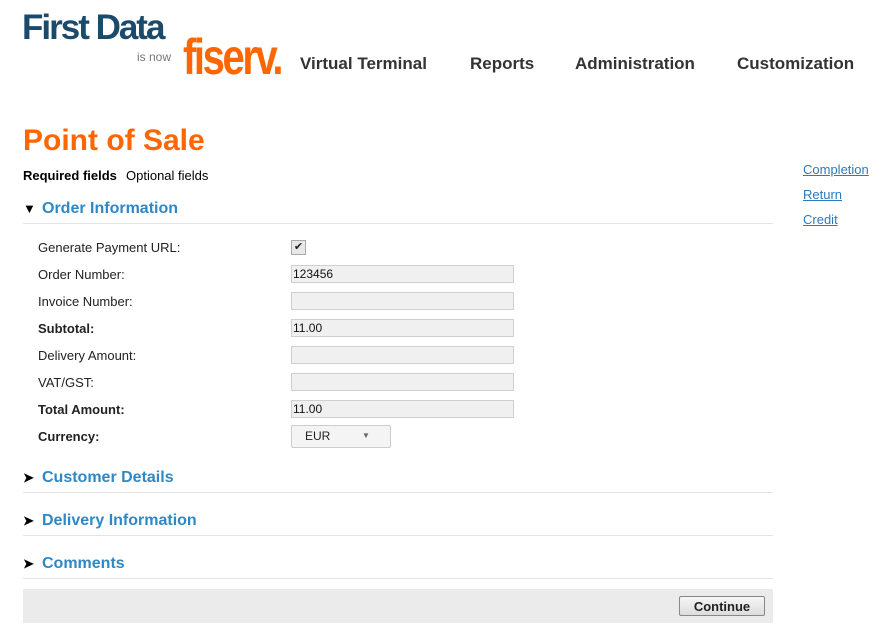 Image resolution: width=888 pixels, height=636 pixels. Describe the element at coordinates (318, 436) in the screenshot. I see `currency-value: EUR` at that location.